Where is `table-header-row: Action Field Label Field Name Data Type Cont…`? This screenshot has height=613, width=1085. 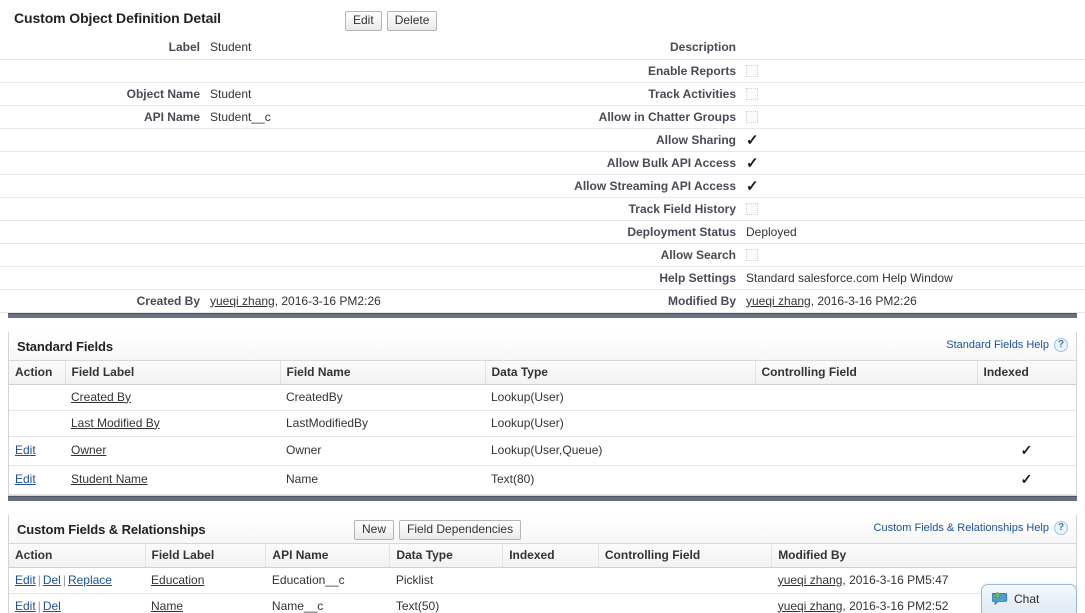 table-header-row: Action Field Label Field Name Data Type Cont… is located at coordinates (542, 372).